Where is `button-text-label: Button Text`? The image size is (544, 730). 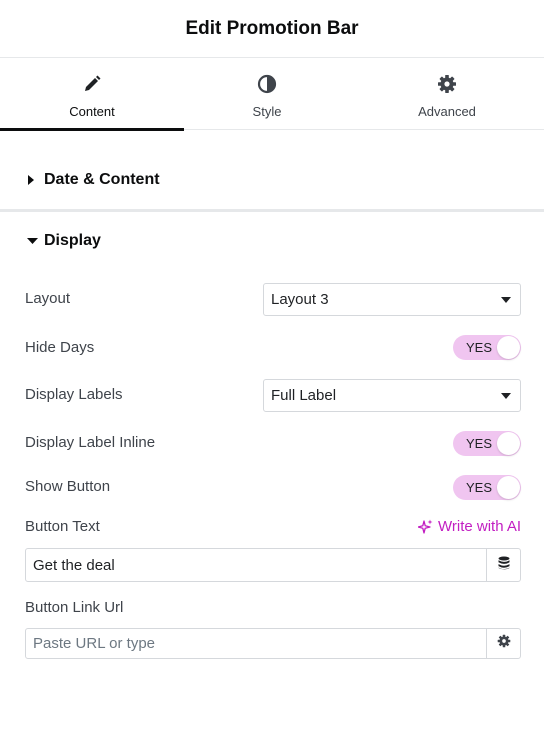
button-text-label: Button Text is located at coordinates (62, 526).